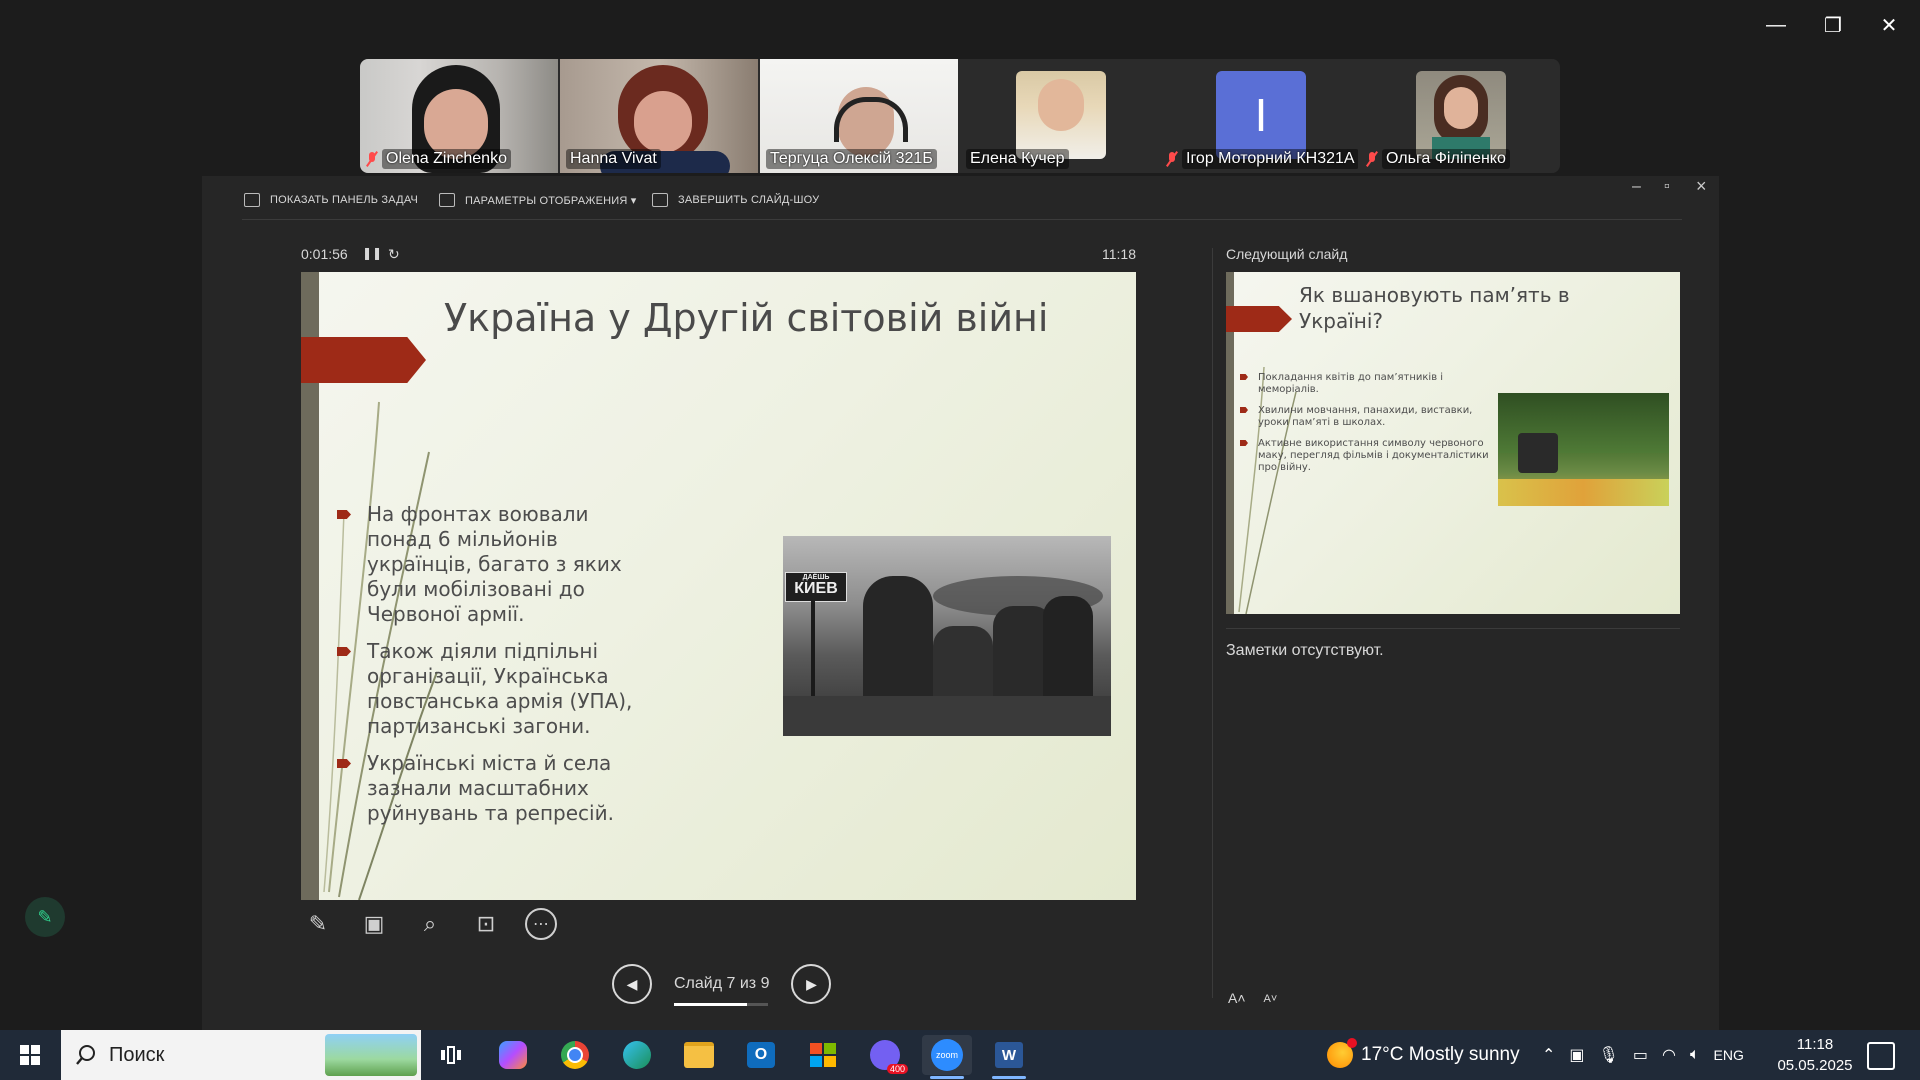 This screenshot has height=1080, width=1920. Describe the element at coordinates (371, 1055) in the screenshot. I see `search-highlight-image` at that location.